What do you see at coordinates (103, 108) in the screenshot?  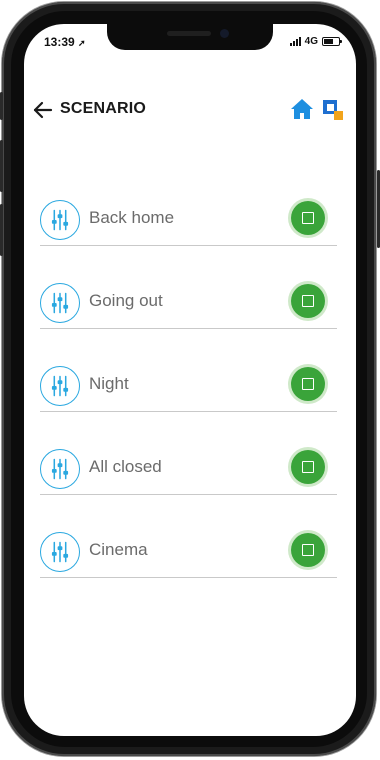 I see `page-title: SCENARIO` at bounding box center [103, 108].